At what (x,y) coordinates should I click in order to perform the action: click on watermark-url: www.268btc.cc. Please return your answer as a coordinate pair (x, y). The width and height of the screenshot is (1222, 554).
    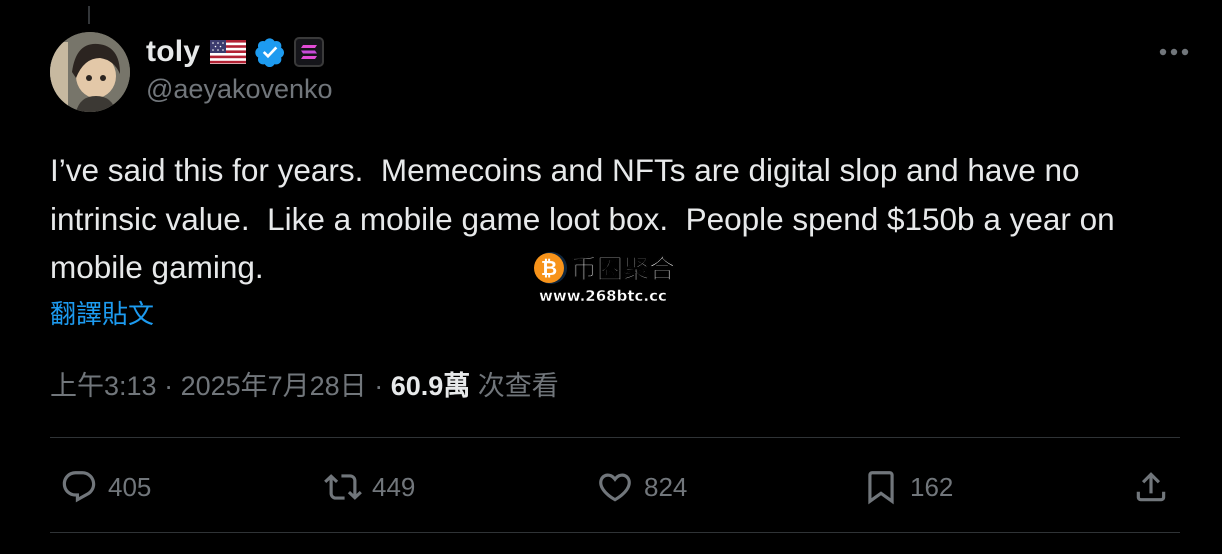
    Looking at the image, I should click on (603, 296).